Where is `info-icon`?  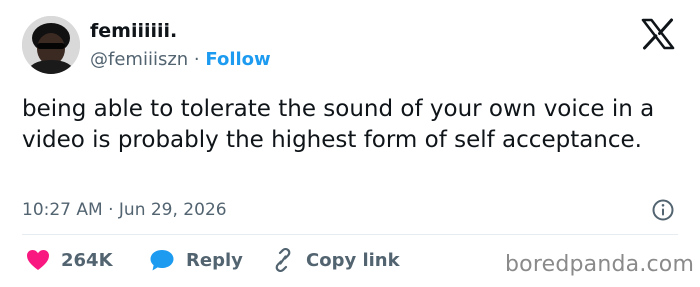 info-icon is located at coordinates (663, 210).